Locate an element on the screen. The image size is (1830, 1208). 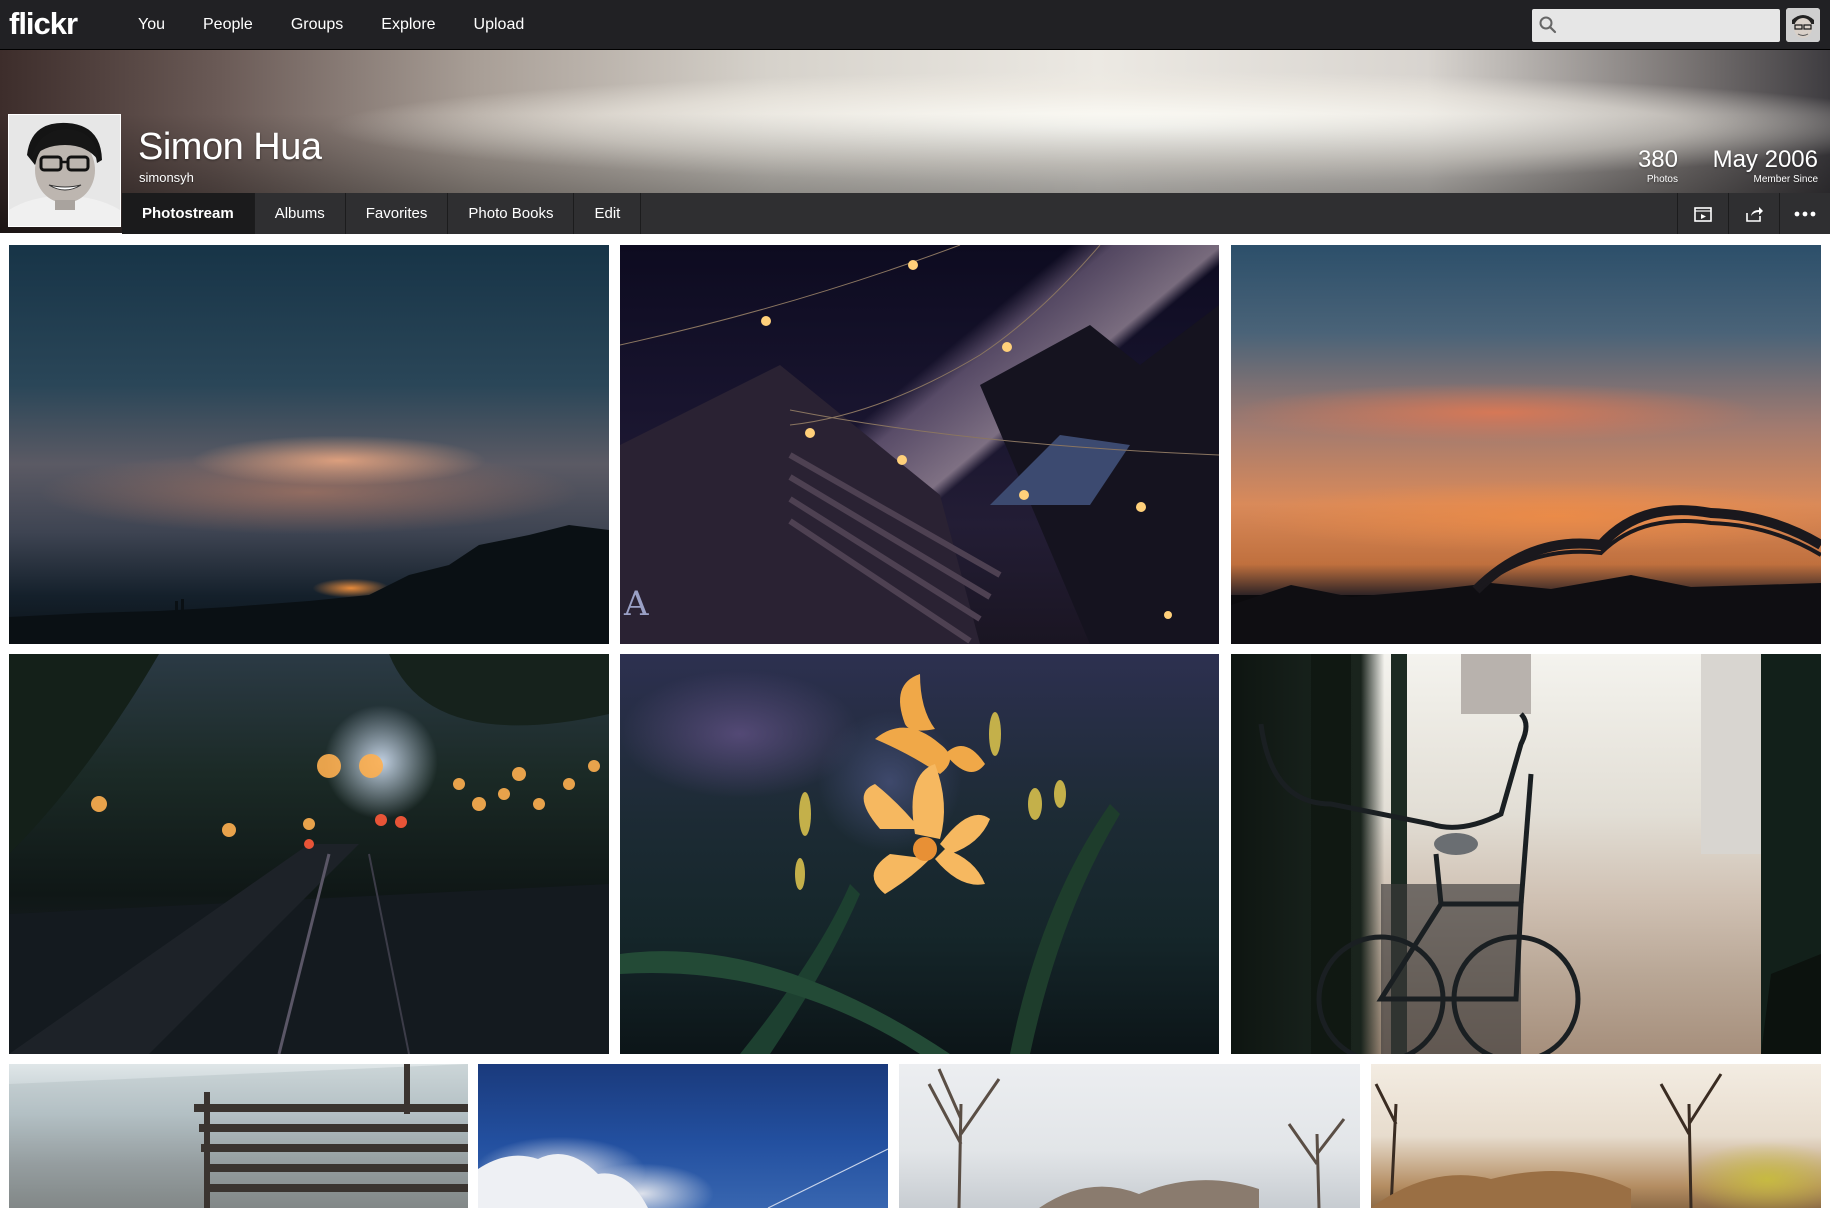
tab-edit: Edit is located at coordinates (608, 213).